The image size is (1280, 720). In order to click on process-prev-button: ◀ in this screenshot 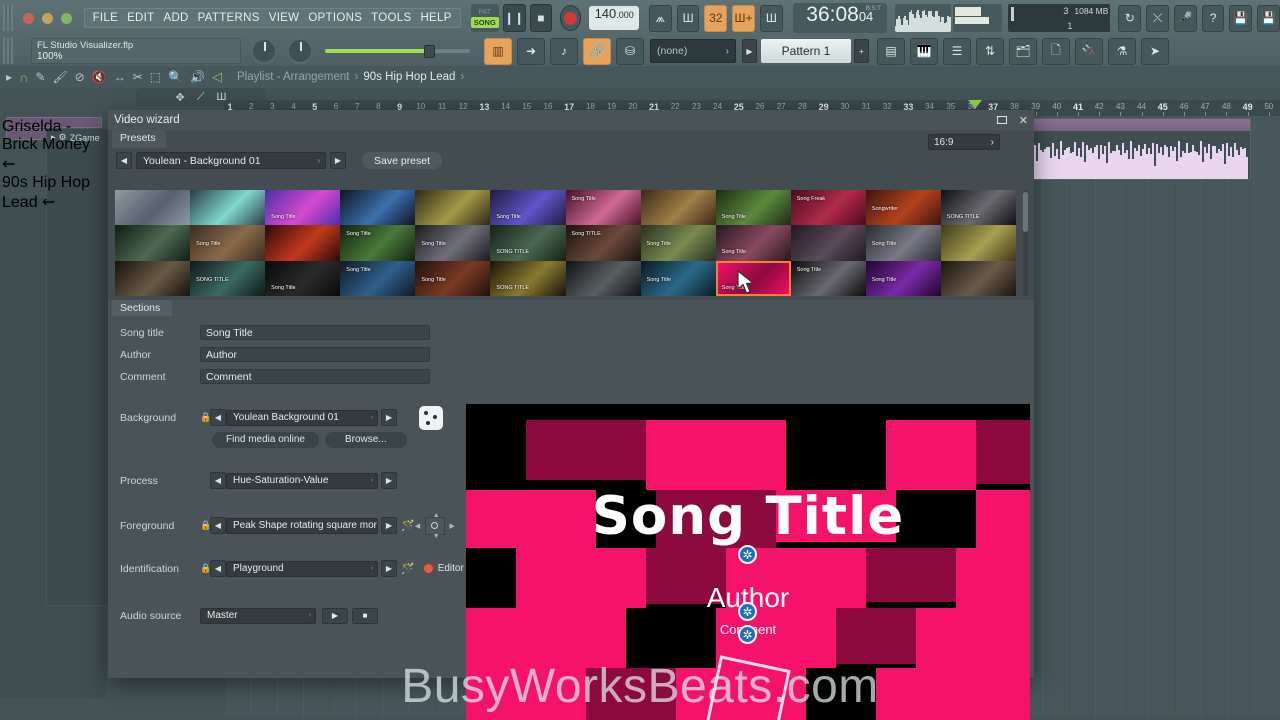, I will do `click(218, 480)`.